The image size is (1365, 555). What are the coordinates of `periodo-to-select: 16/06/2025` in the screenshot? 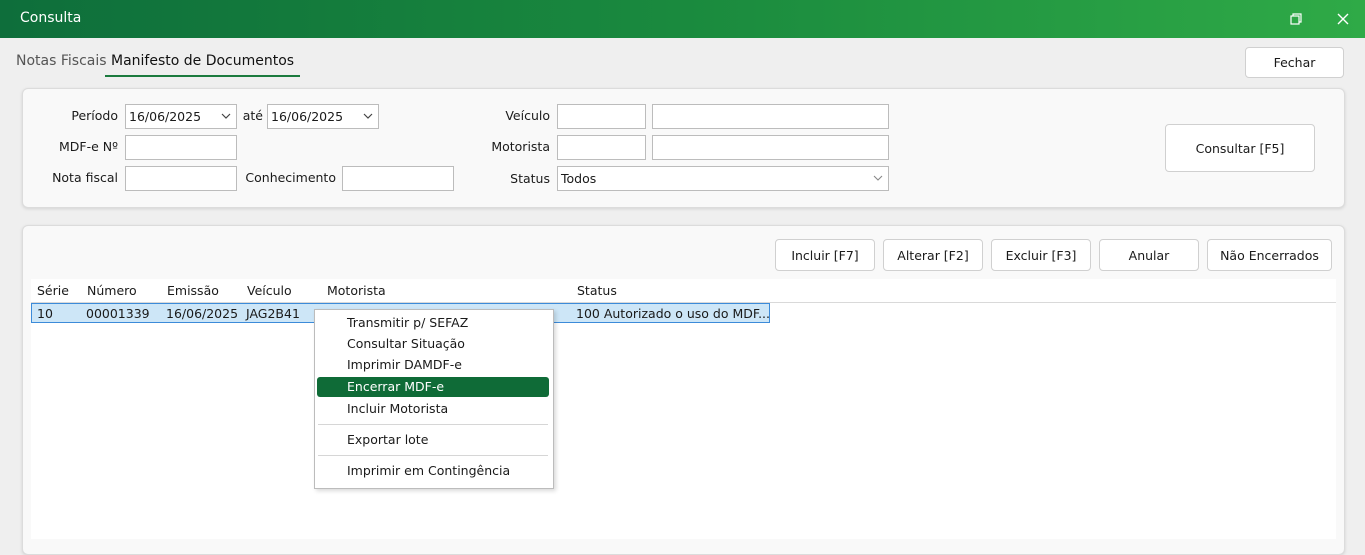 It's located at (323, 116).